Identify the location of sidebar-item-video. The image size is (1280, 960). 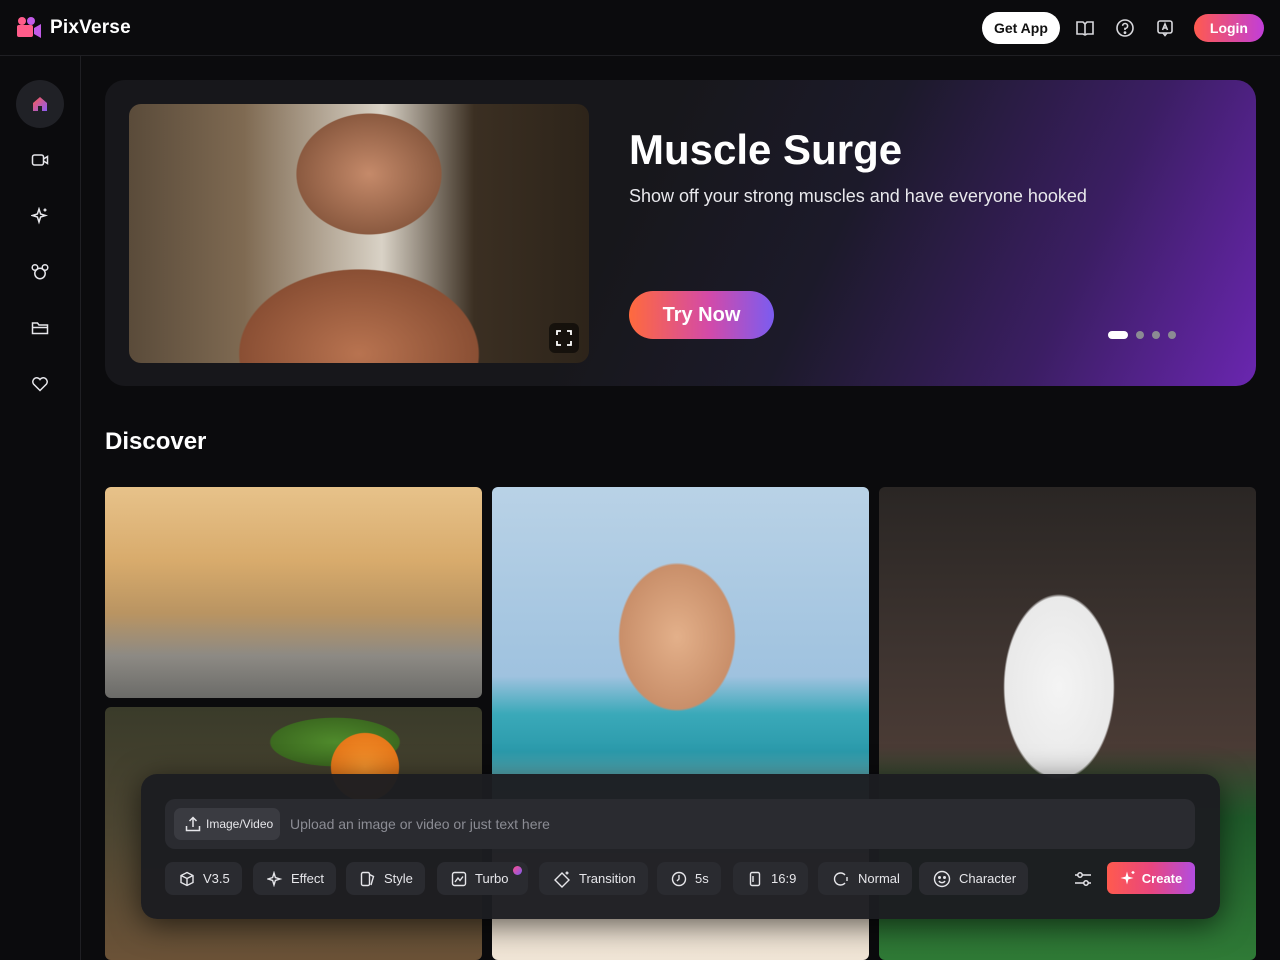
(40, 160).